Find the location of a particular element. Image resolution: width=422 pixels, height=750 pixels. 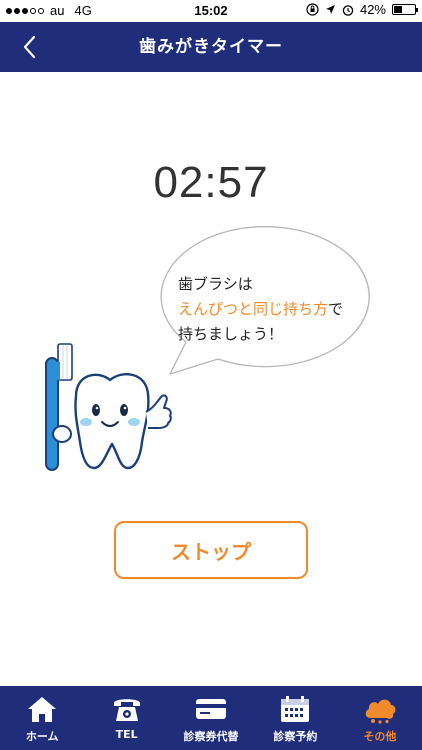

bubble-line-2: えんぴつと同じ持ち方で is located at coordinates (278, 309).